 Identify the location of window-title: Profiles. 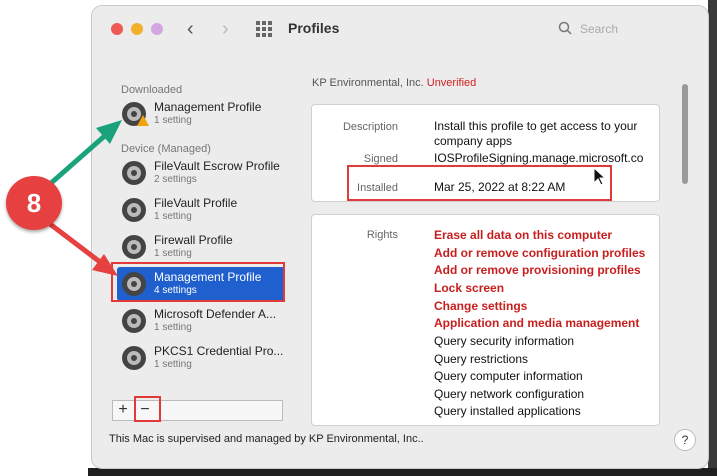
(314, 28).